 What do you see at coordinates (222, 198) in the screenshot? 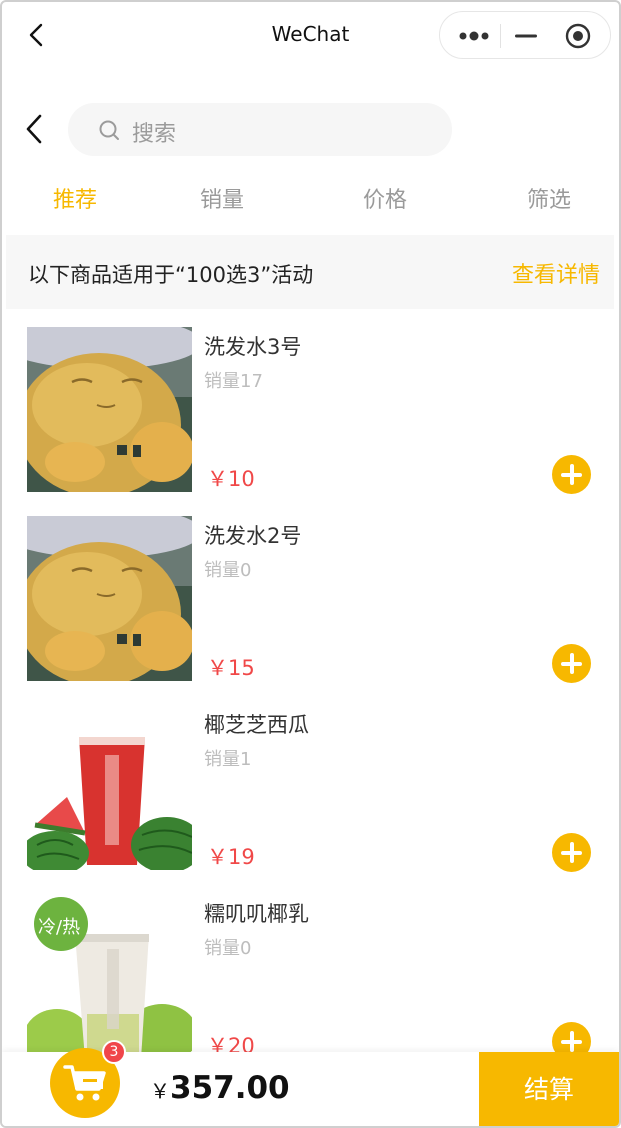
I see `tab-sales: 销量` at bounding box center [222, 198].